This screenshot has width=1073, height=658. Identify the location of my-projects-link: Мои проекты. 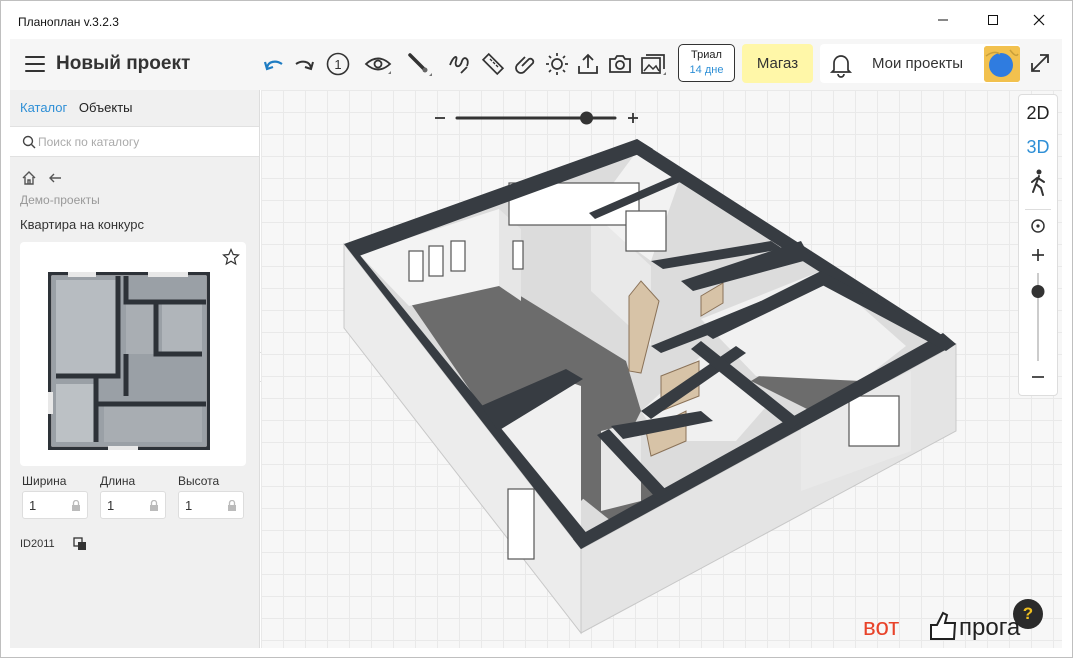
(917, 63).